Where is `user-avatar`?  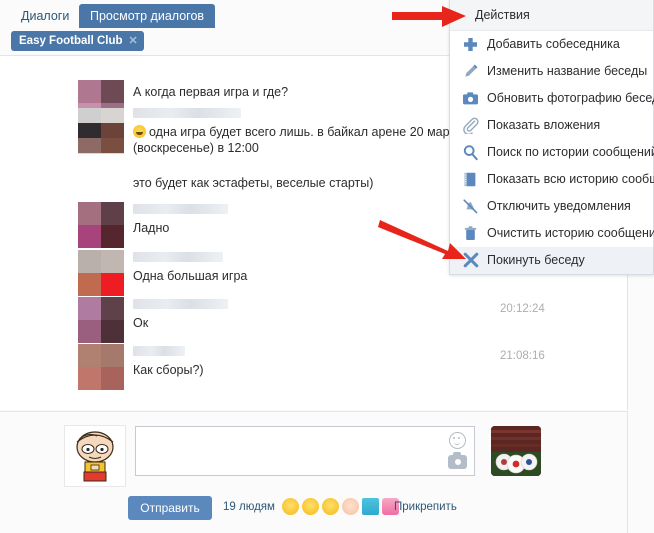 user-avatar is located at coordinates (95, 456).